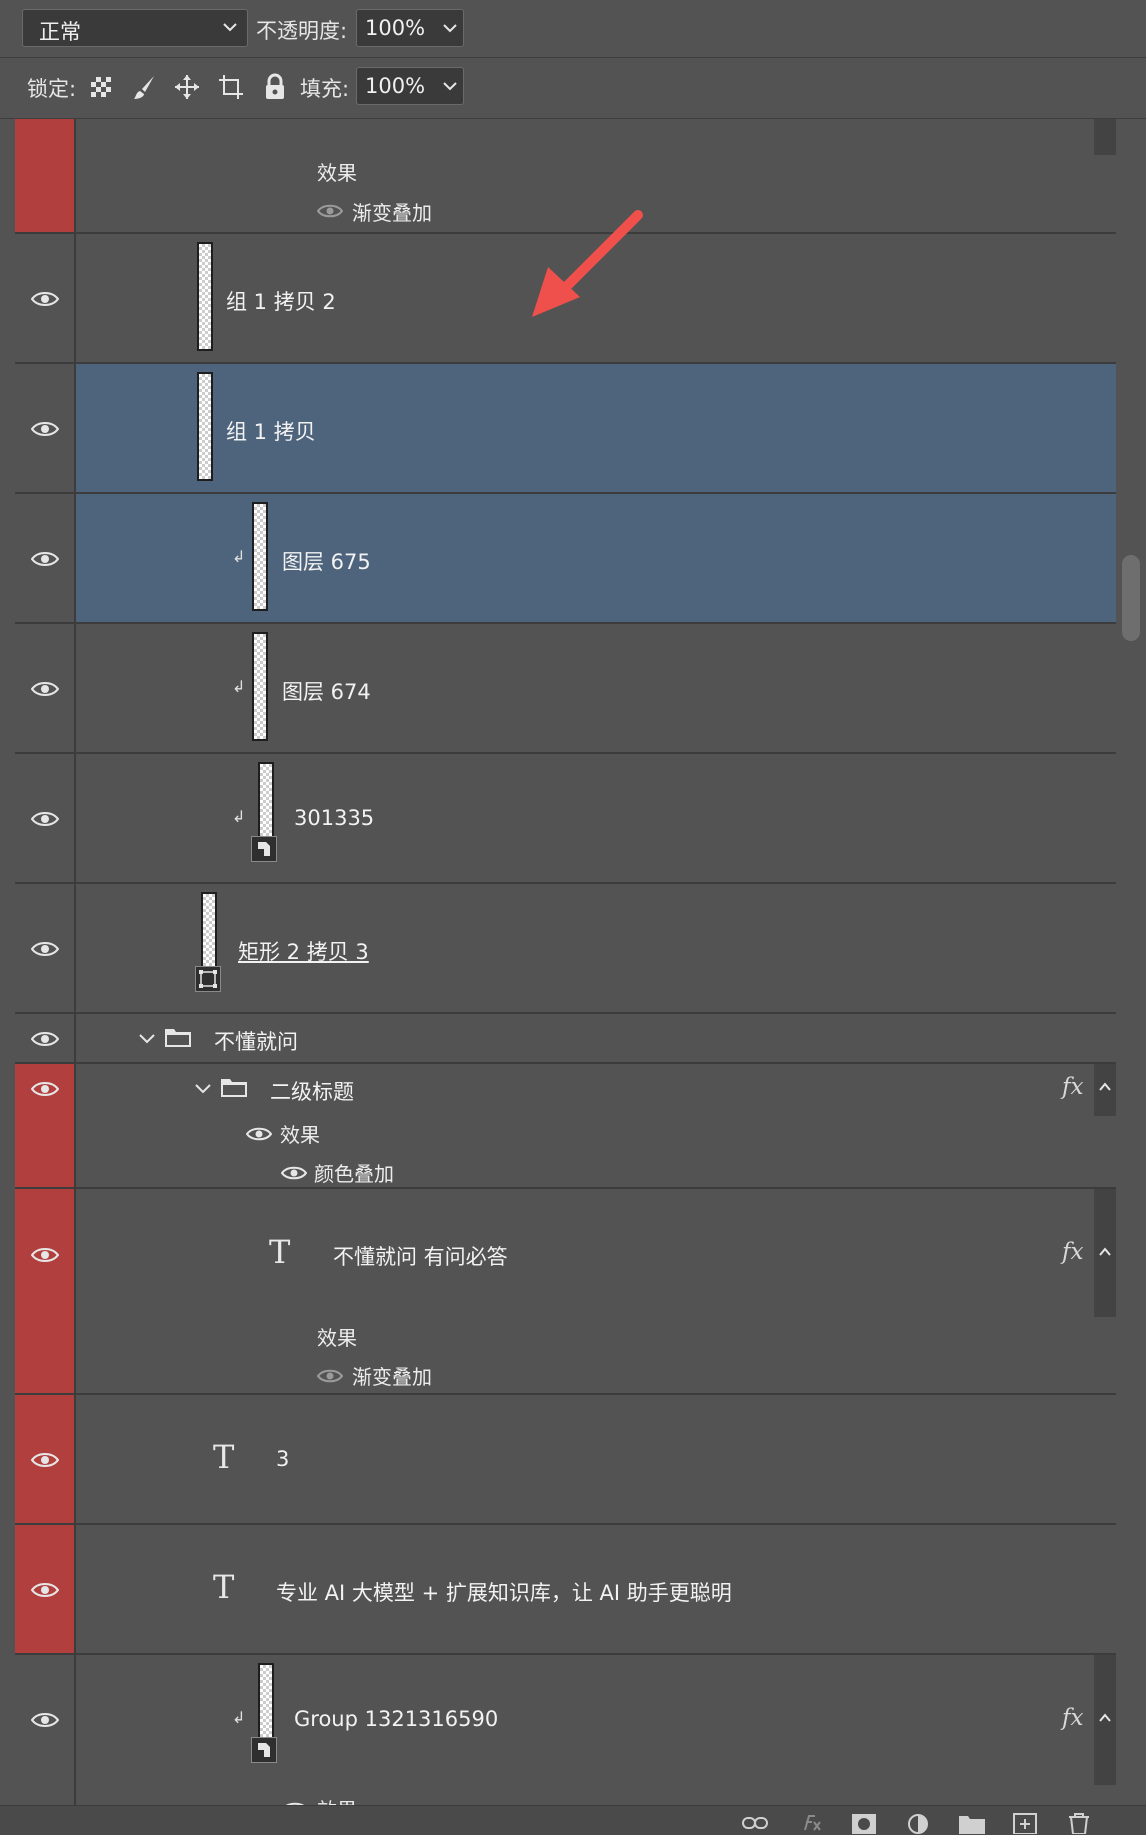 Image resolution: width=1146 pixels, height=1835 pixels. Describe the element at coordinates (864, 1822) in the screenshot. I see `mask-icon` at that location.